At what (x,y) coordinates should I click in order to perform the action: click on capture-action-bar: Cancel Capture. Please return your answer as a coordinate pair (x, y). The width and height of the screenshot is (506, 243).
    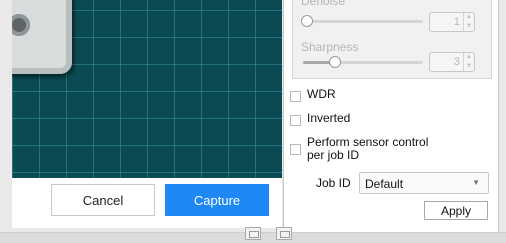
    Looking at the image, I should click on (147, 203).